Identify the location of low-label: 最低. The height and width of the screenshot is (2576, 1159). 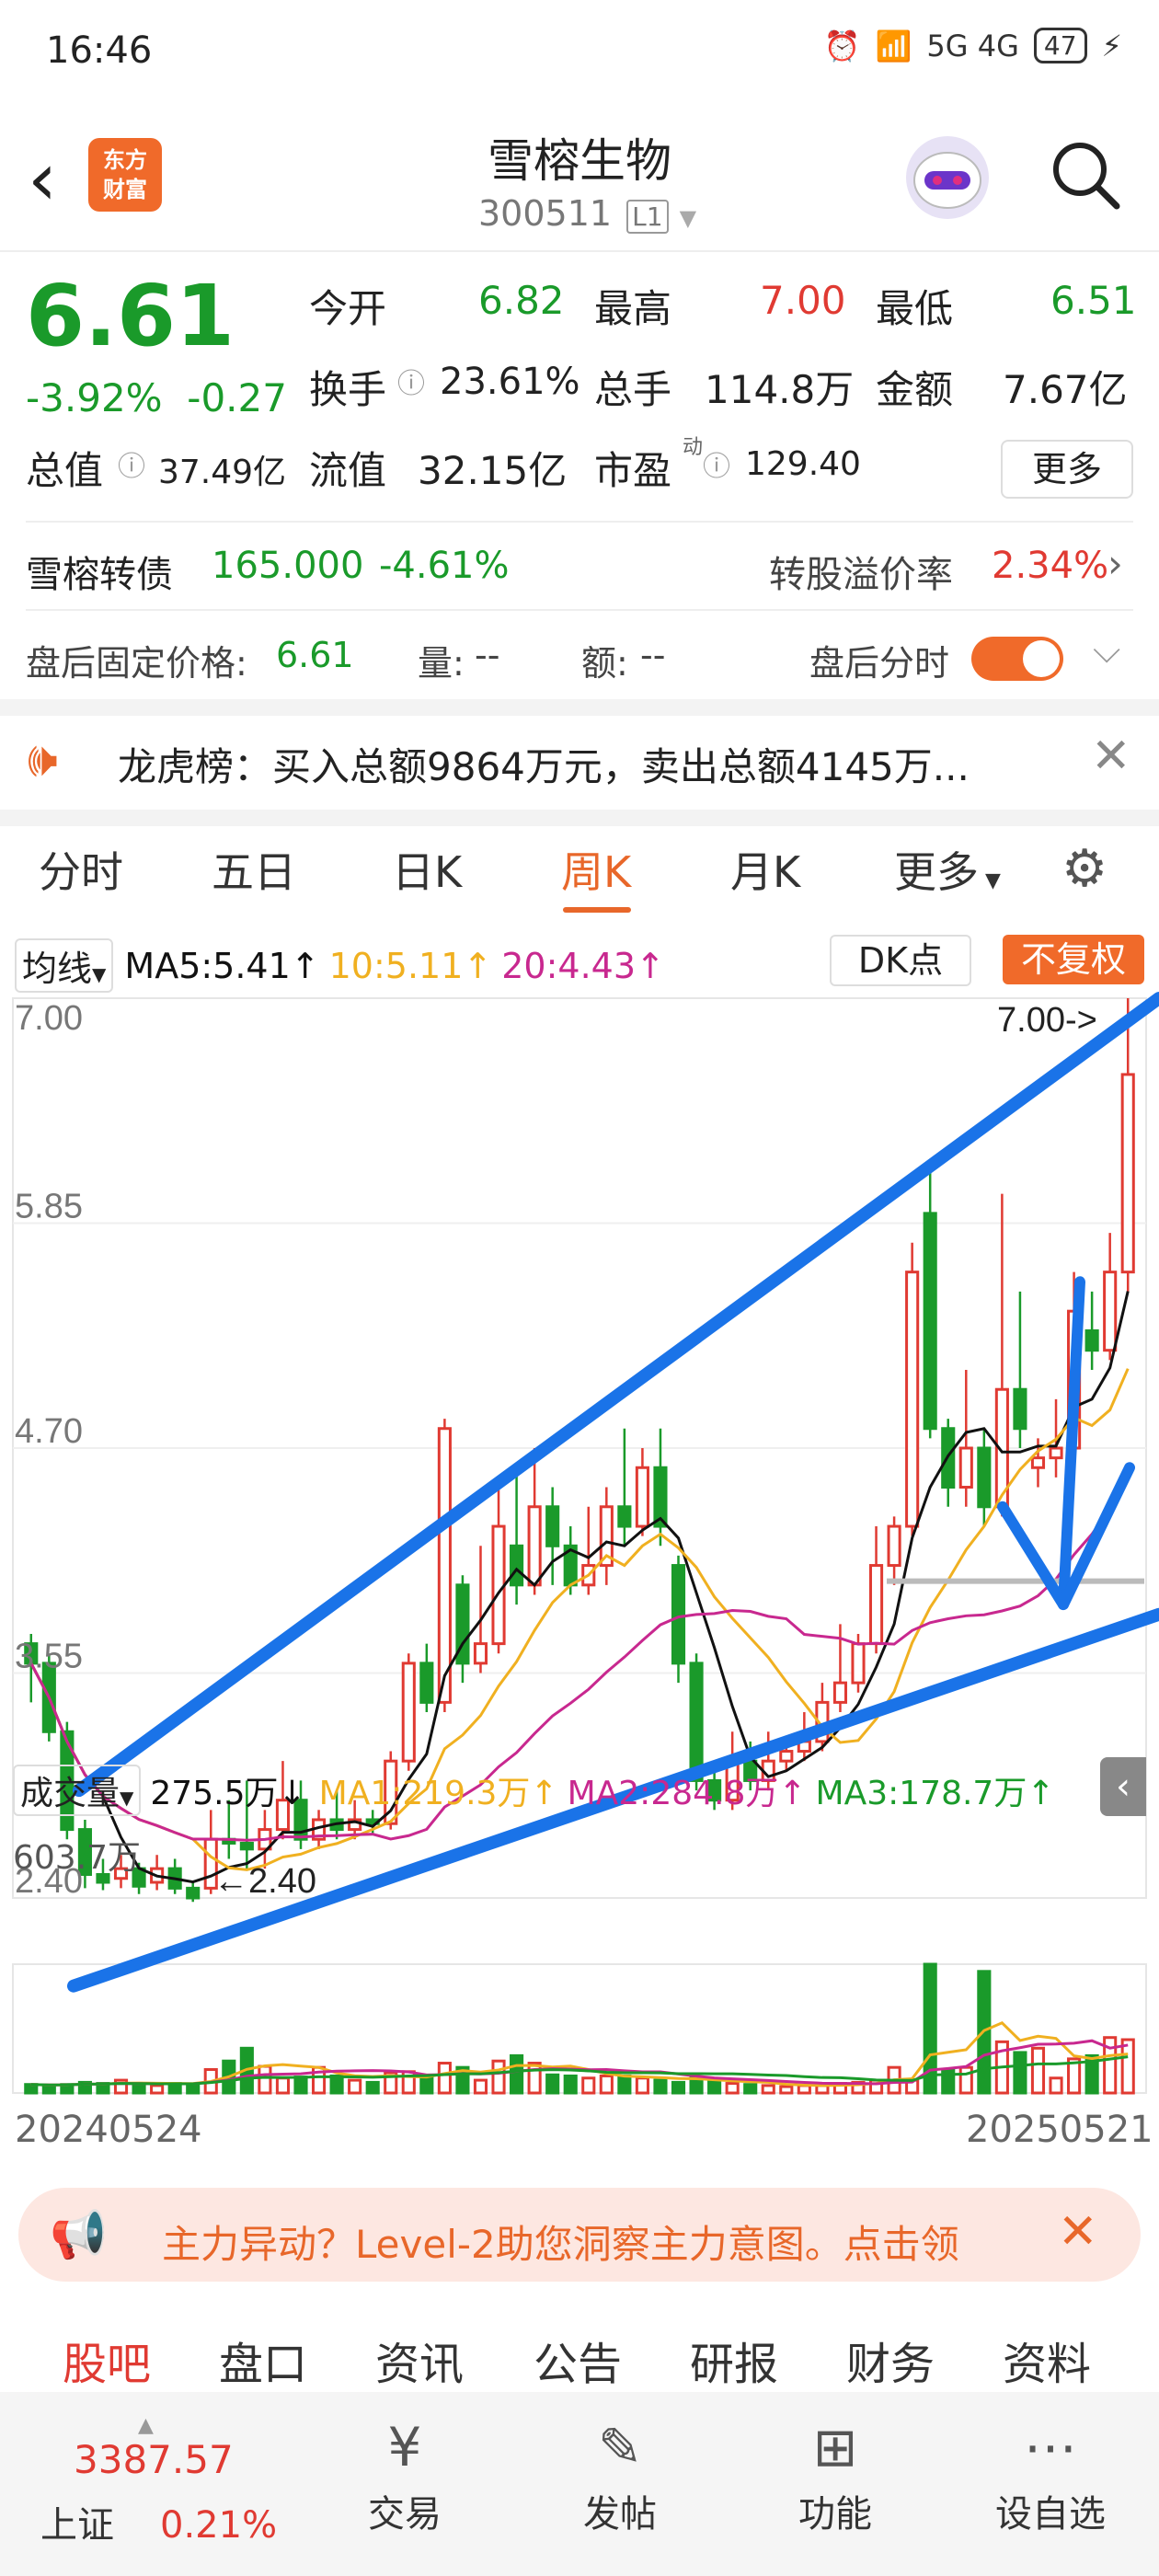
(915, 308).